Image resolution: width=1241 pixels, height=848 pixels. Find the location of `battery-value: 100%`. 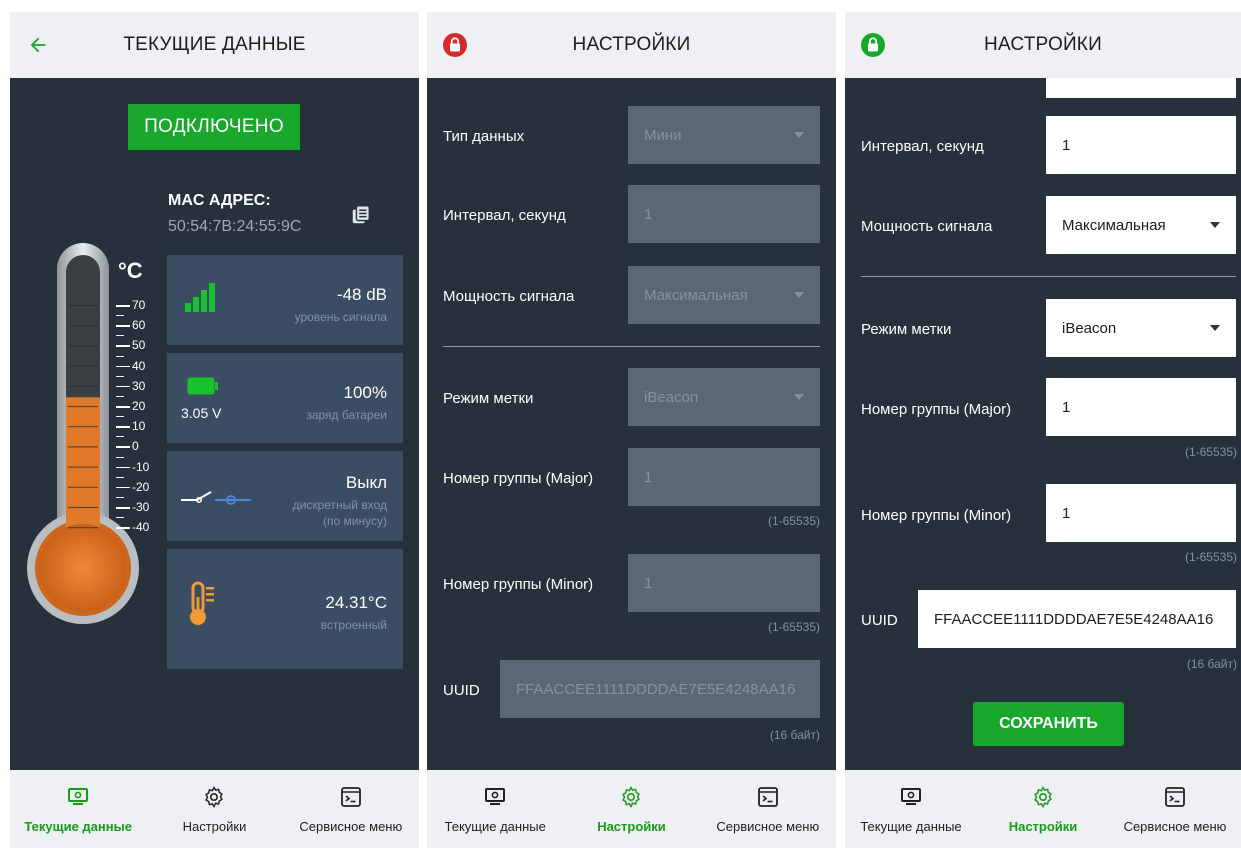

battery-value: 100% is located at coordinates (365, 392).